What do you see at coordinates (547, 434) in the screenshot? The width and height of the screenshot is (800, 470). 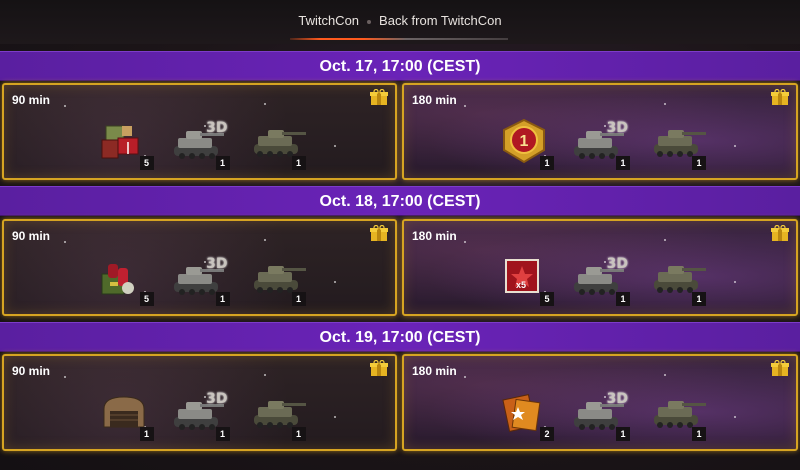 I see `item-count: 2` at bounding box center [547, 434].